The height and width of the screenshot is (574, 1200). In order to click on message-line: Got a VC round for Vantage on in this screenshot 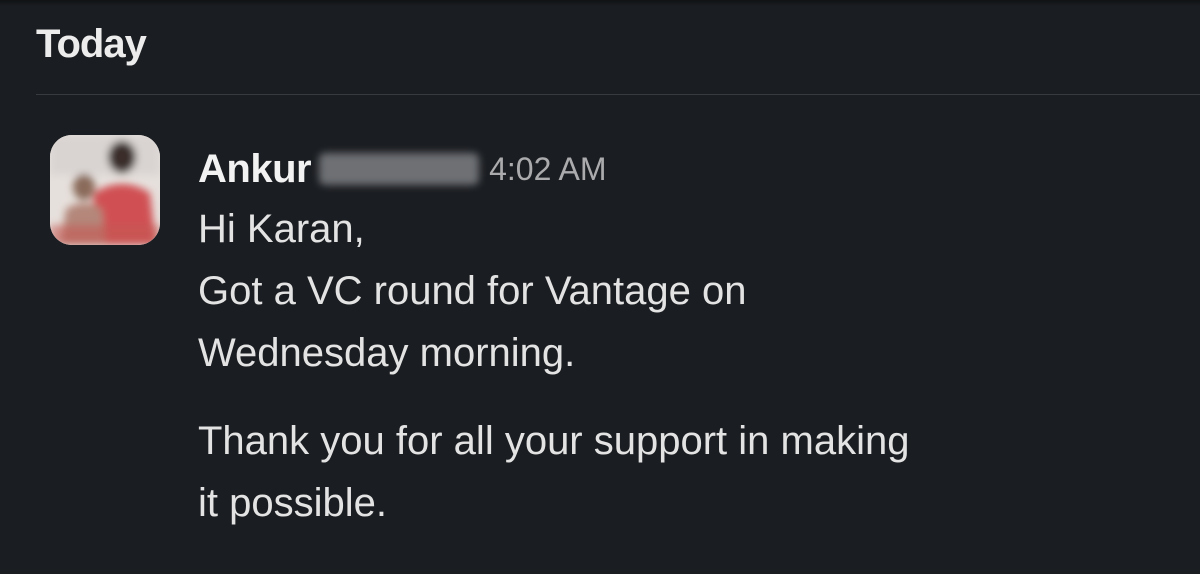, I will do `click(472, 291)`.